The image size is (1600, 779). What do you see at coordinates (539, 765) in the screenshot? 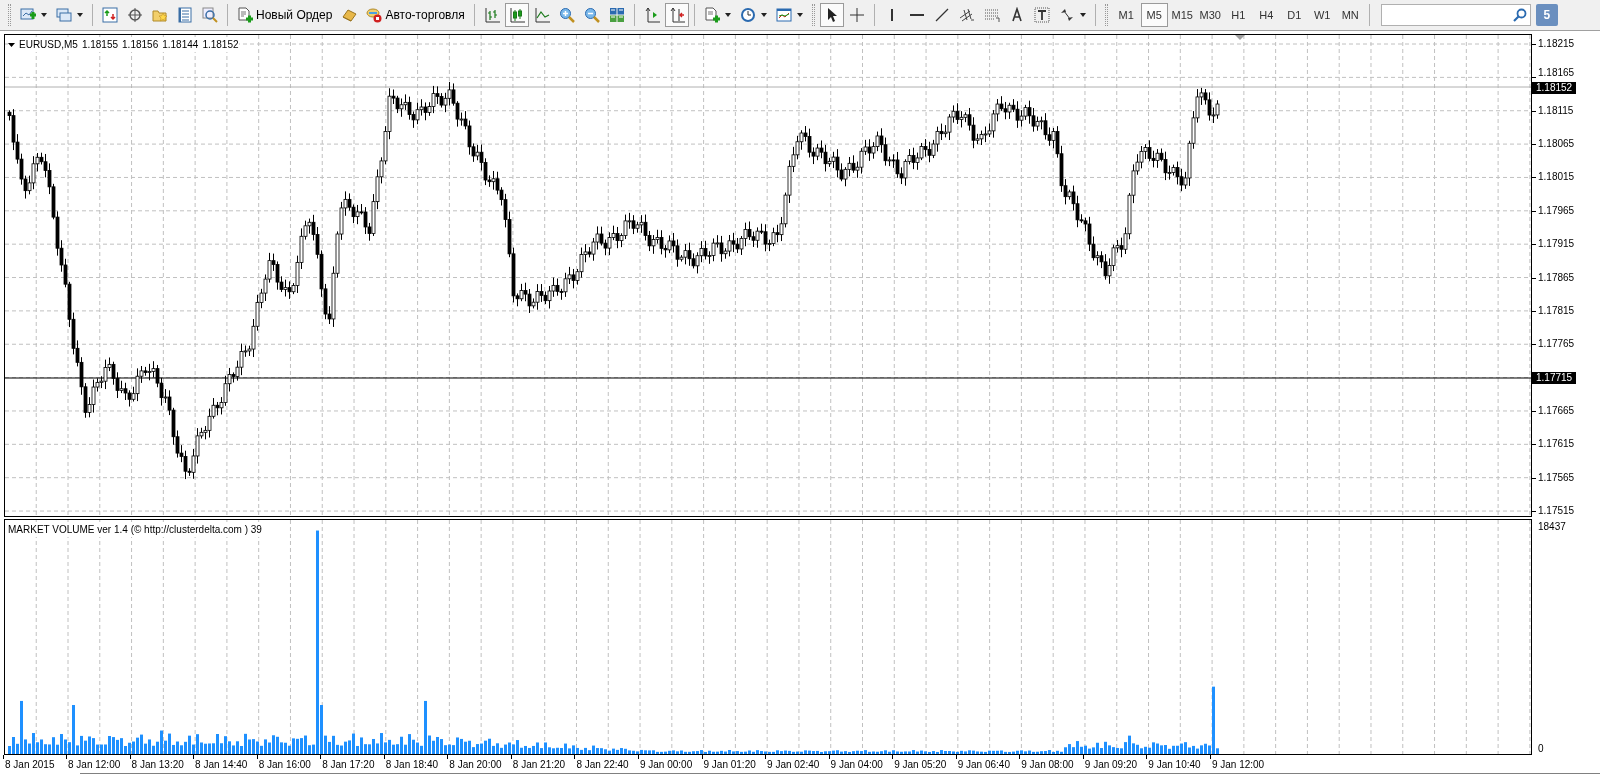
I see `time-tick-label: 8 Jan 21:20` at bounding box center [539, 765].